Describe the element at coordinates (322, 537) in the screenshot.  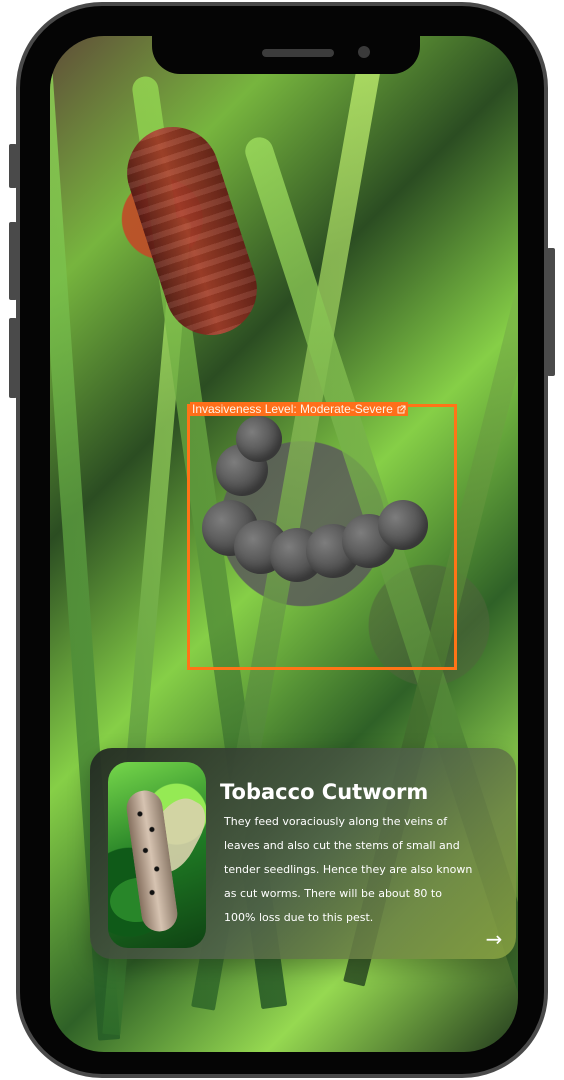
I see `detection-box` at that location.